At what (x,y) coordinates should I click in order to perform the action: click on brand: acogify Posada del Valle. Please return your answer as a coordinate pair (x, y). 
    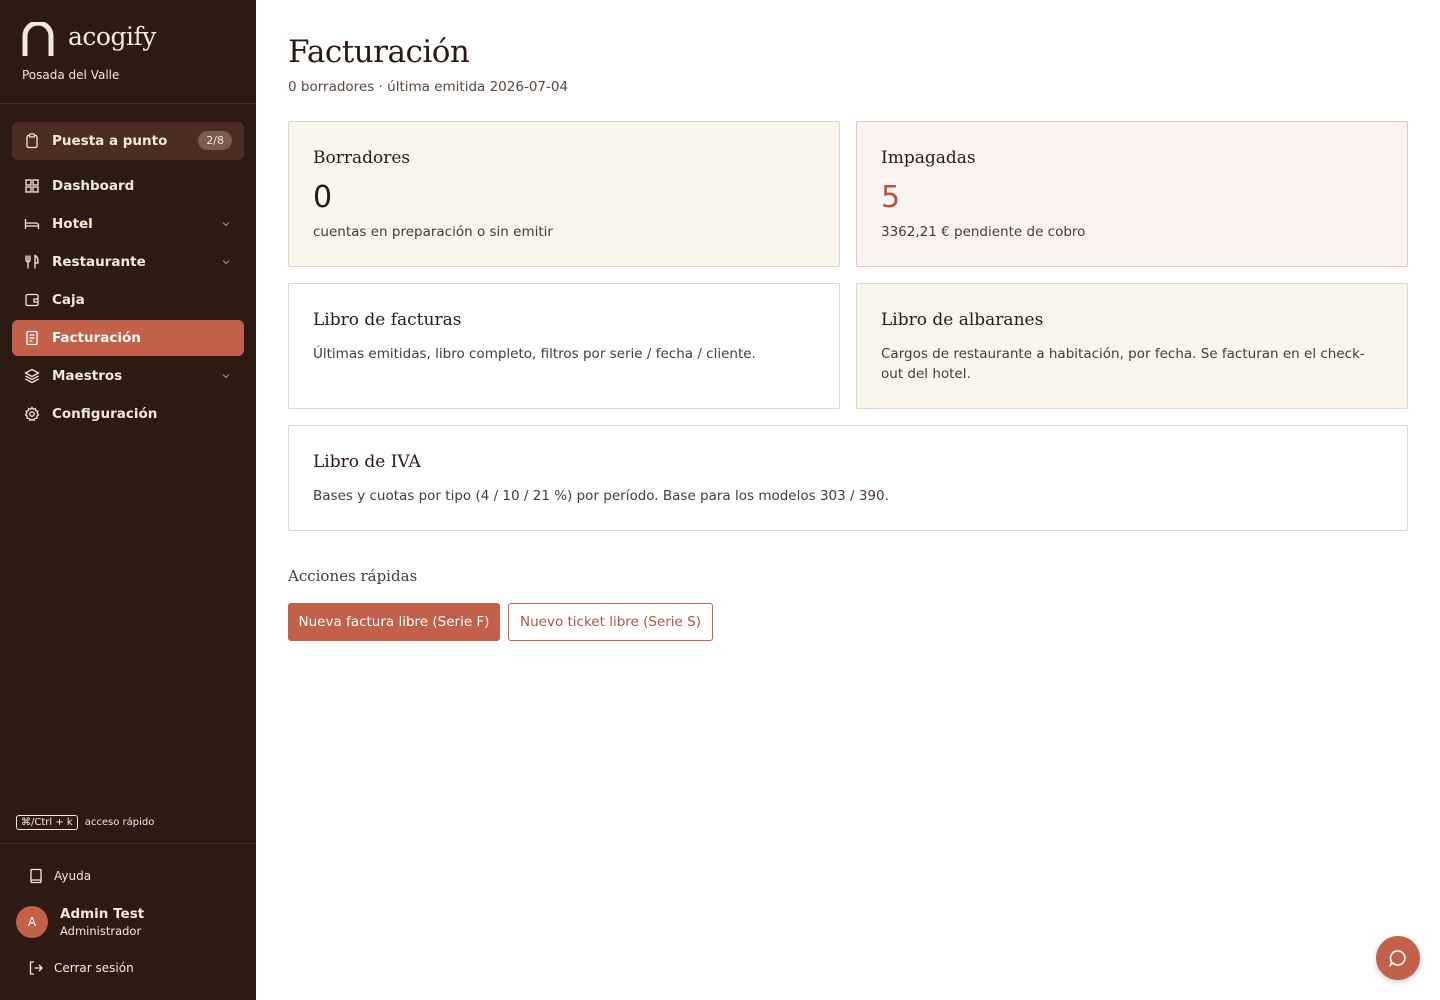
    Looking at the image, I should click on (128, 52).